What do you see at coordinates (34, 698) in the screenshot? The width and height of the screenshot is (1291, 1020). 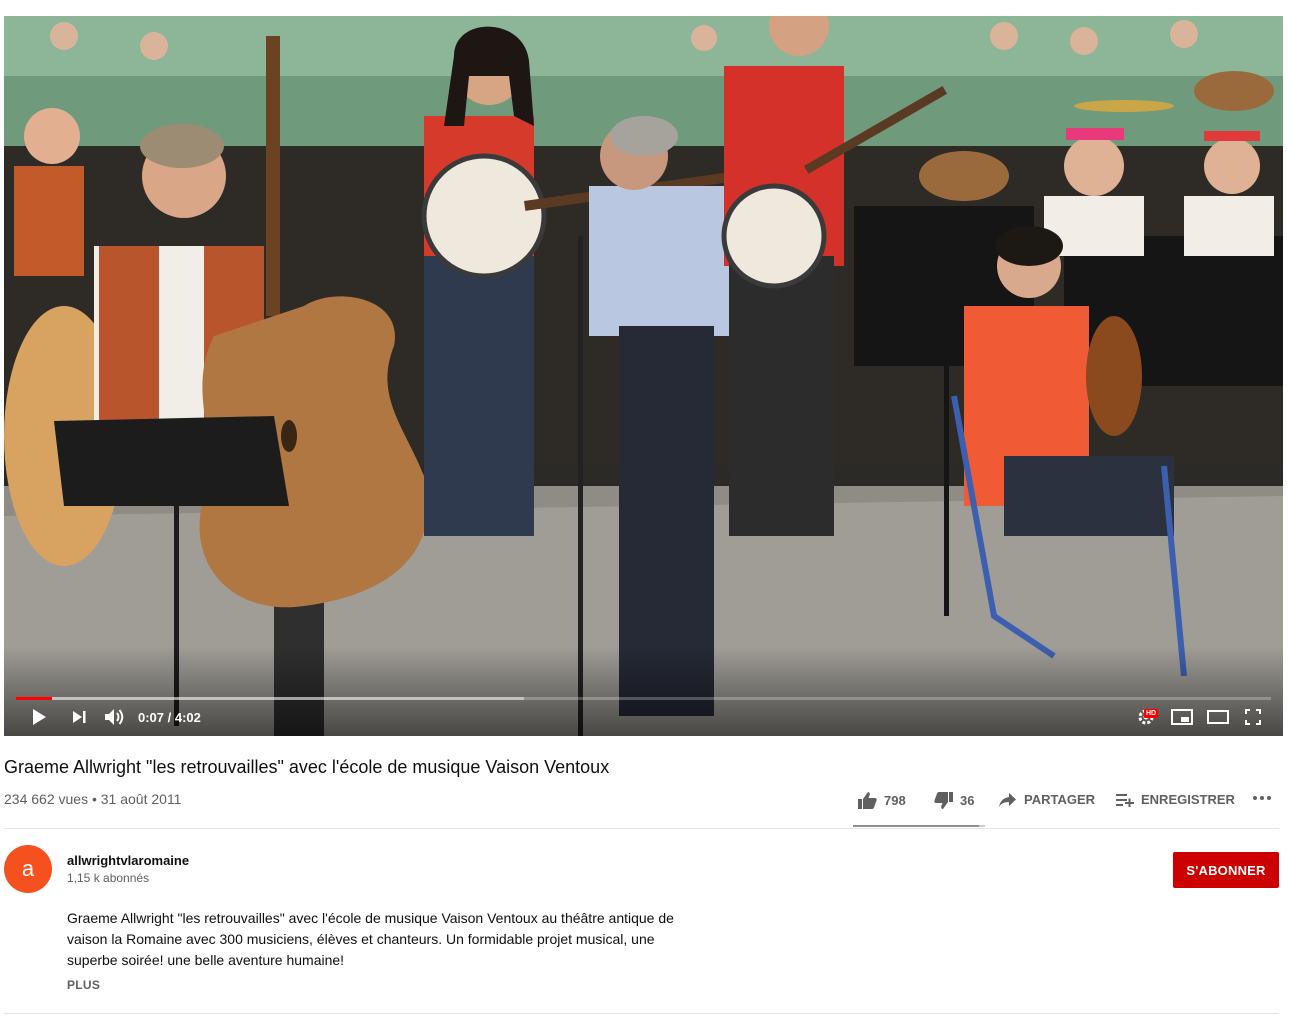 I see `progress-played` at bounding box center [34, 698].